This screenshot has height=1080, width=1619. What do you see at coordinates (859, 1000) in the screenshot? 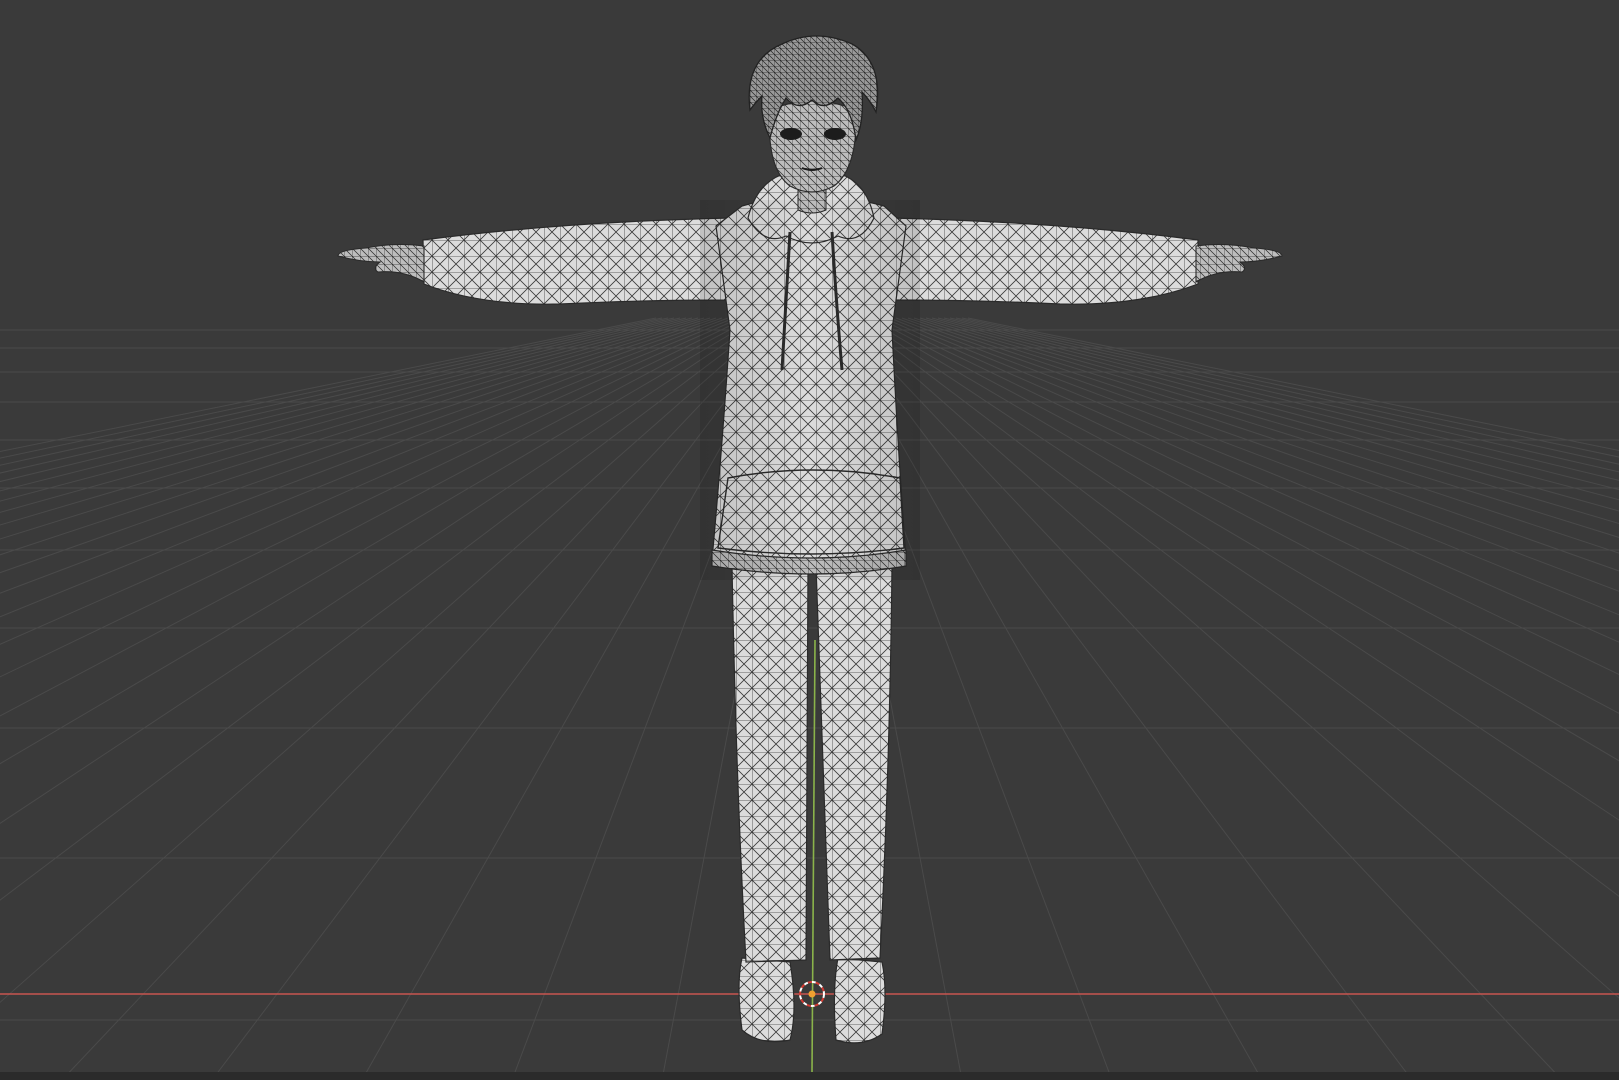
I see `right-sneaker` at bounding box center [859, 1000].